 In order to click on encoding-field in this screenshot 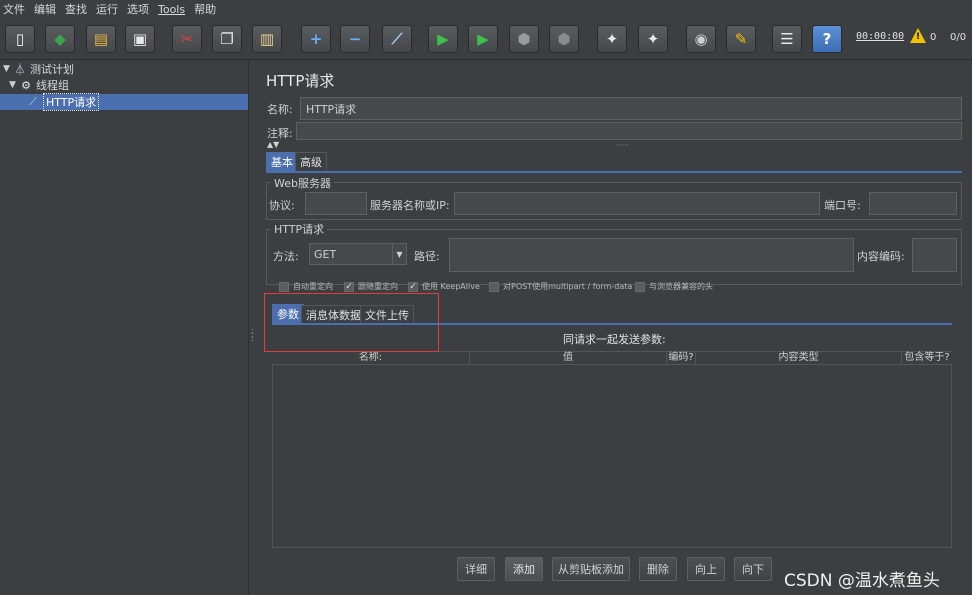, I will do `click(934, 255)`.